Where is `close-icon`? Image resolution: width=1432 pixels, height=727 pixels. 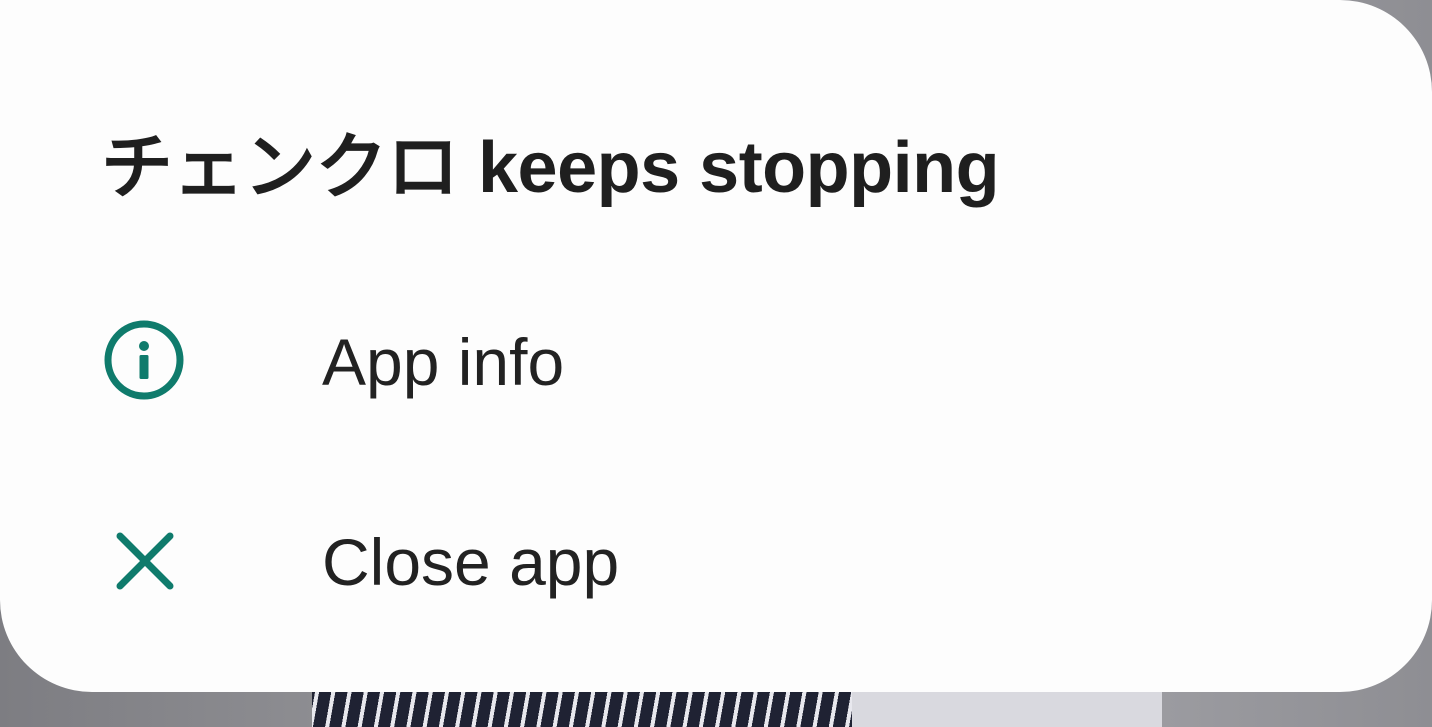
close-icon is located at coordinates (144, 560).